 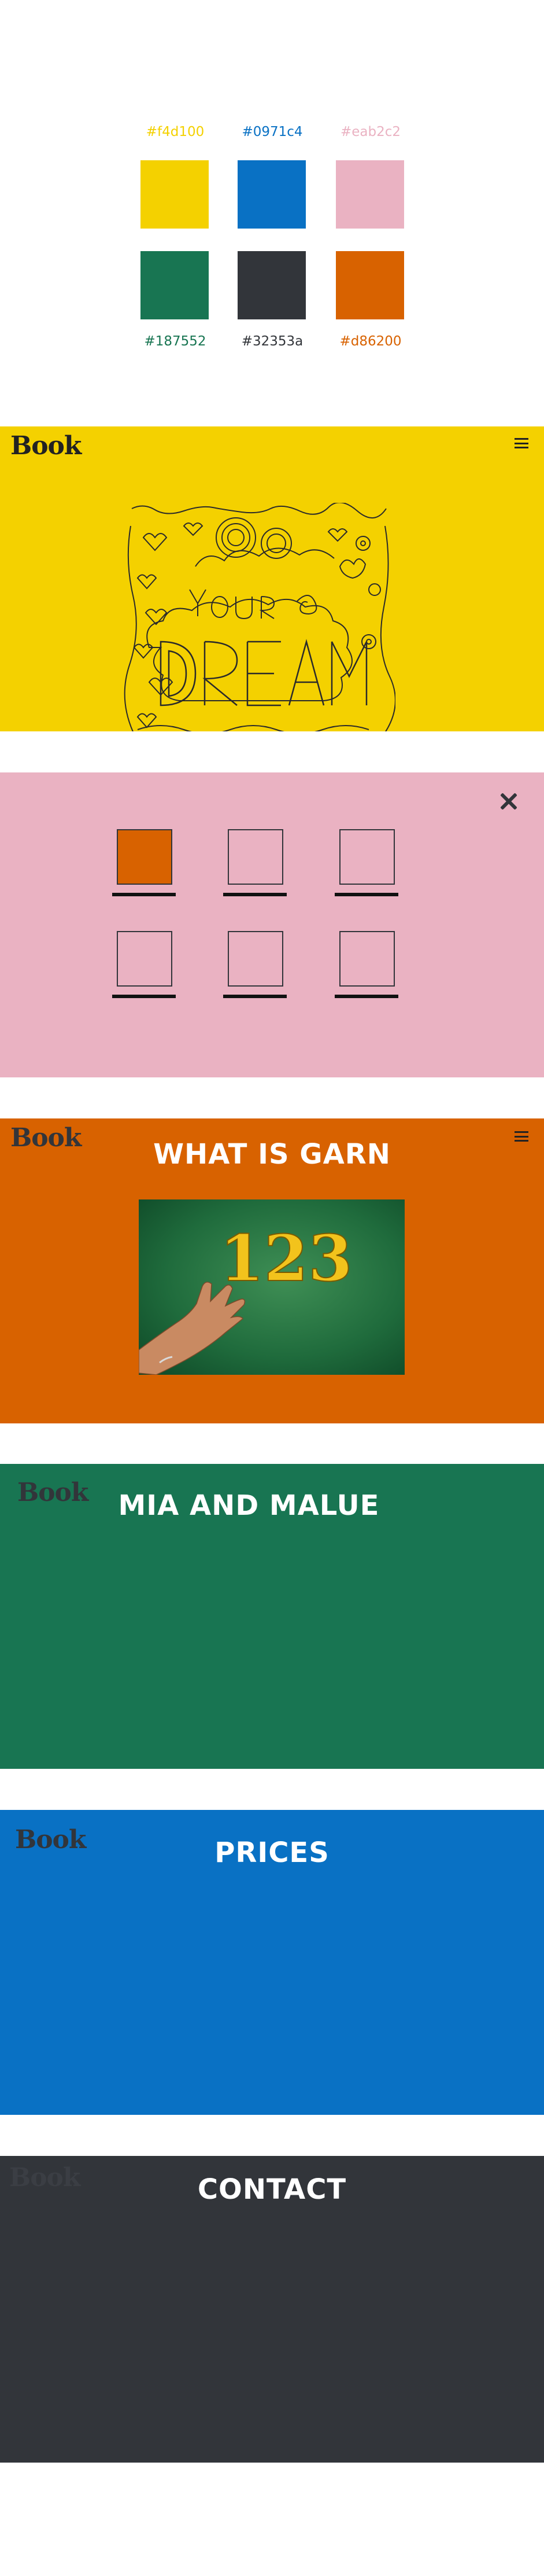 I want to click on swatch-blue, so click(x=272, y=194).